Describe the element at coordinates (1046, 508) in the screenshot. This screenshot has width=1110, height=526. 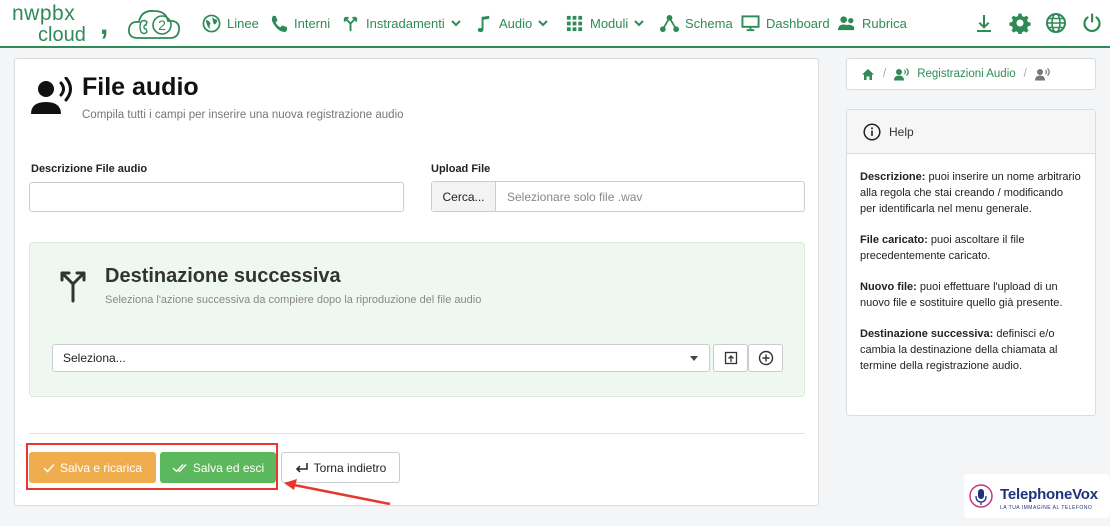
I see `watermark-tagline: LA TUA IMMAGINE AL TELEFONO` at that location.